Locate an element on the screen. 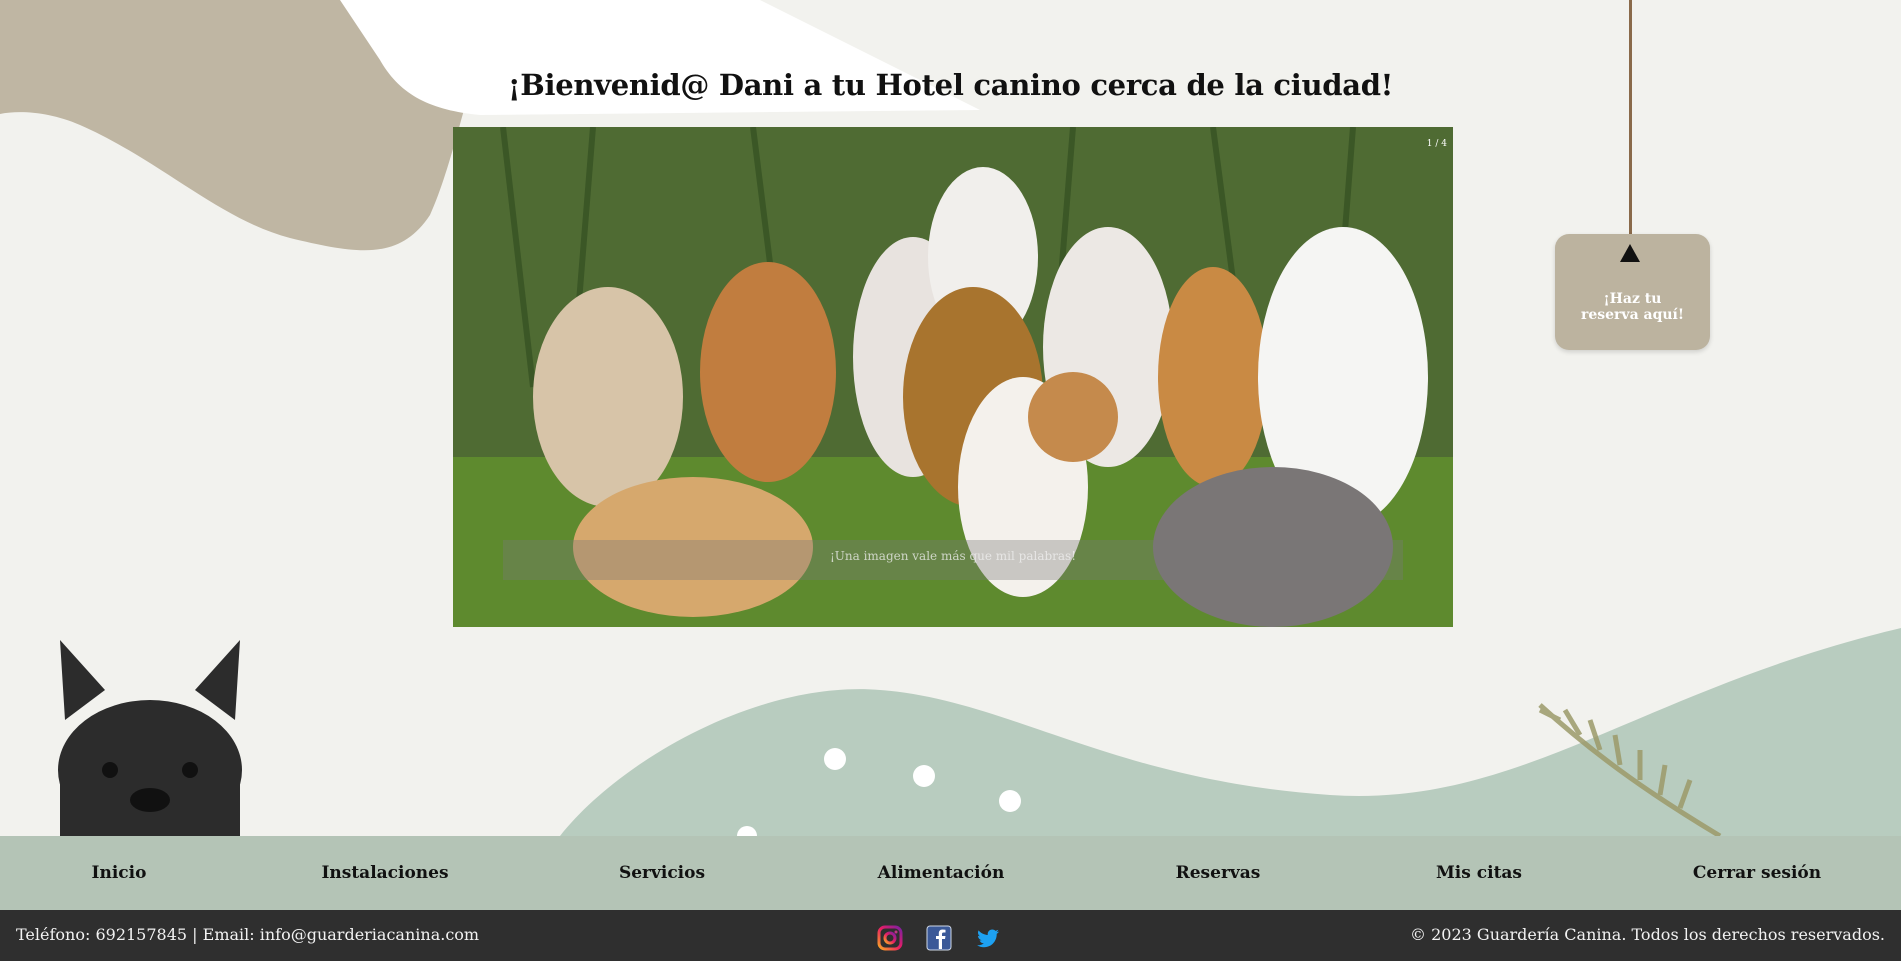  nav-item-inicio: Inicio is located at coordinates (119, 873).